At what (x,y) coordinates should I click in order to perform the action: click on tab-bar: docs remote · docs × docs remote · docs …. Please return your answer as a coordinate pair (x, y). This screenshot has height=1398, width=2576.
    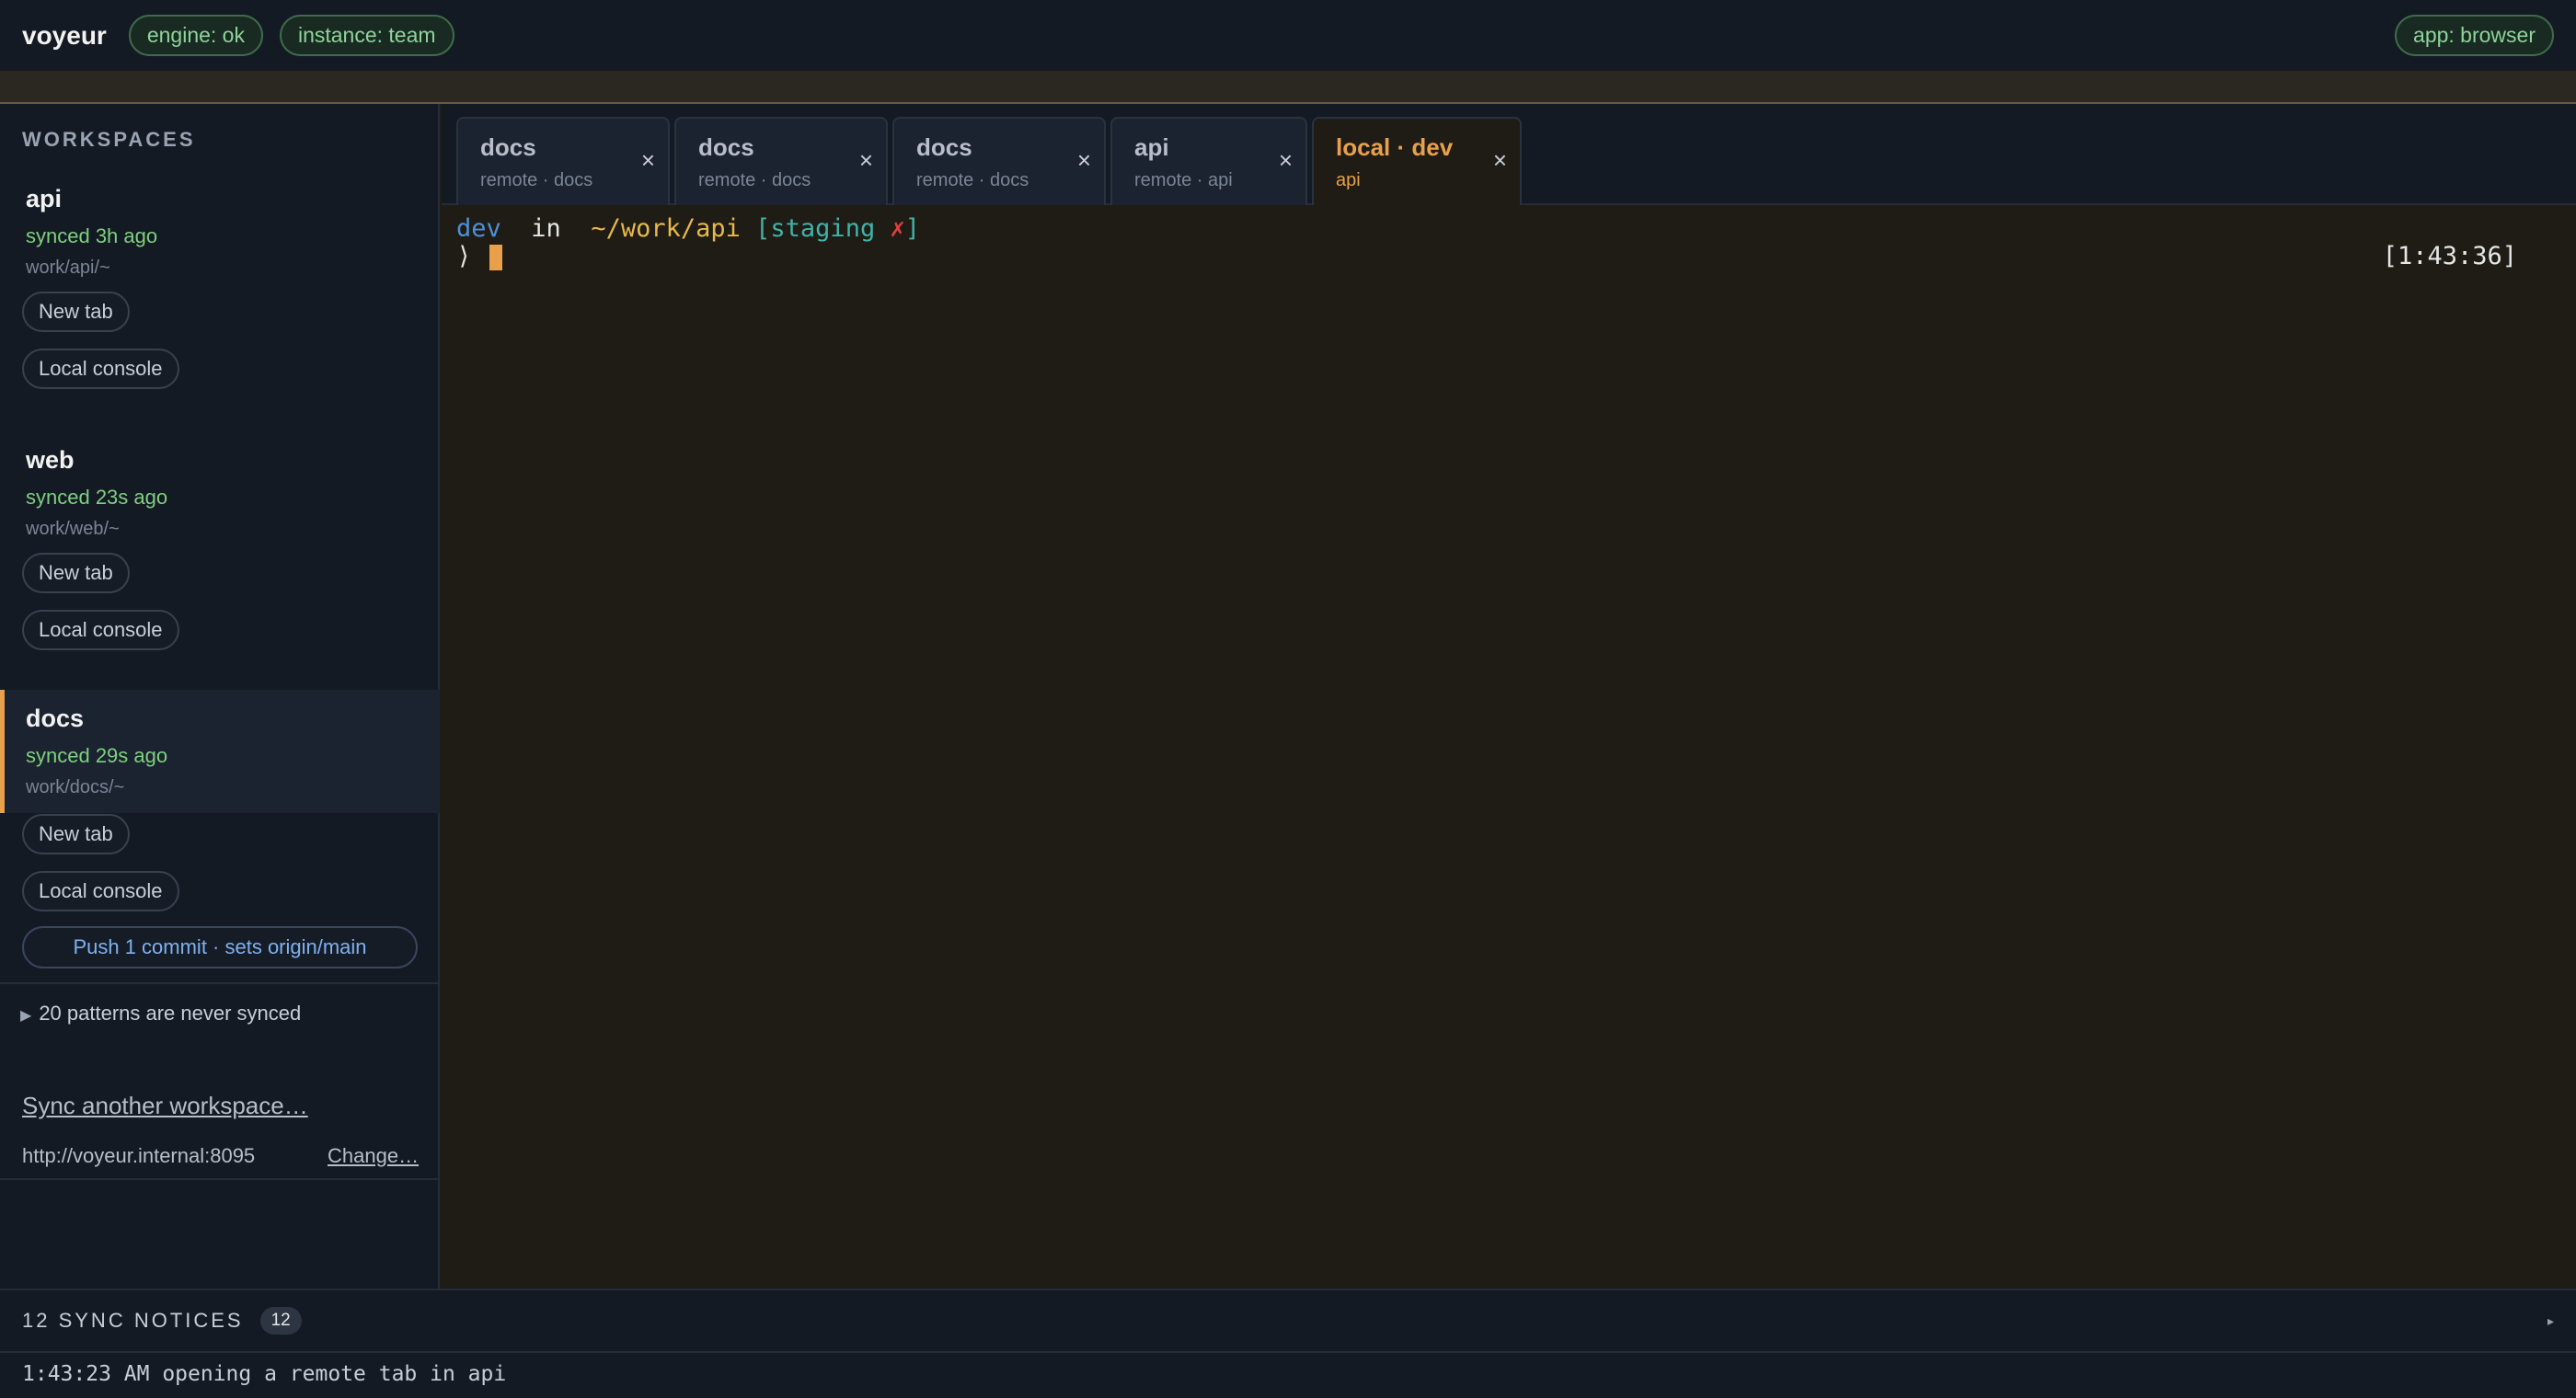
    Looking at the image, I should click on (1509, 154).